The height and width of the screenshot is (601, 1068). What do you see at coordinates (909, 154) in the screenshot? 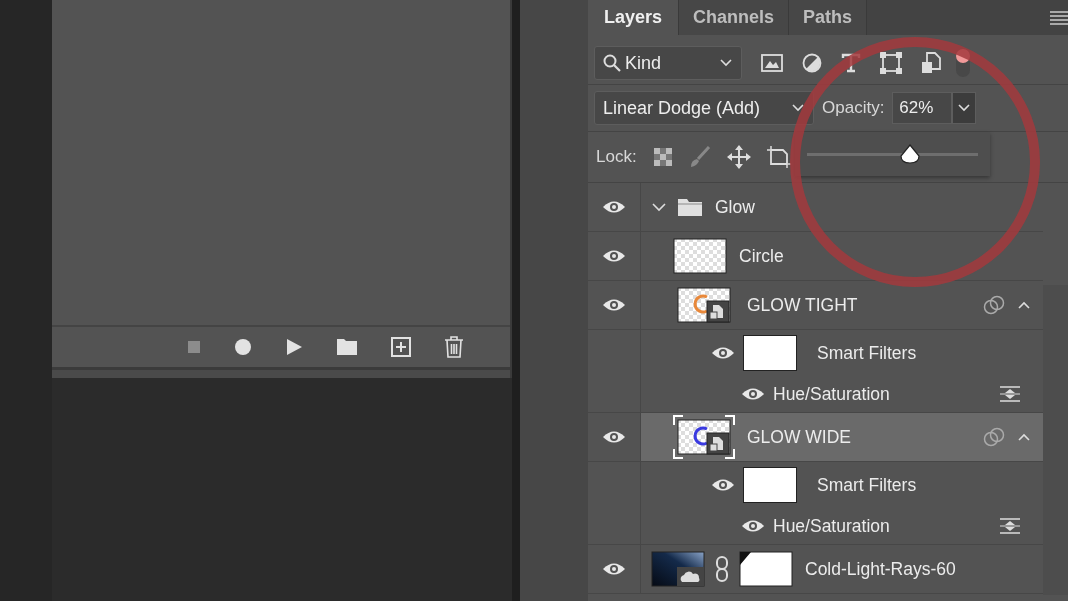
I see `slider-thumb` at bounding box center [909, 154].